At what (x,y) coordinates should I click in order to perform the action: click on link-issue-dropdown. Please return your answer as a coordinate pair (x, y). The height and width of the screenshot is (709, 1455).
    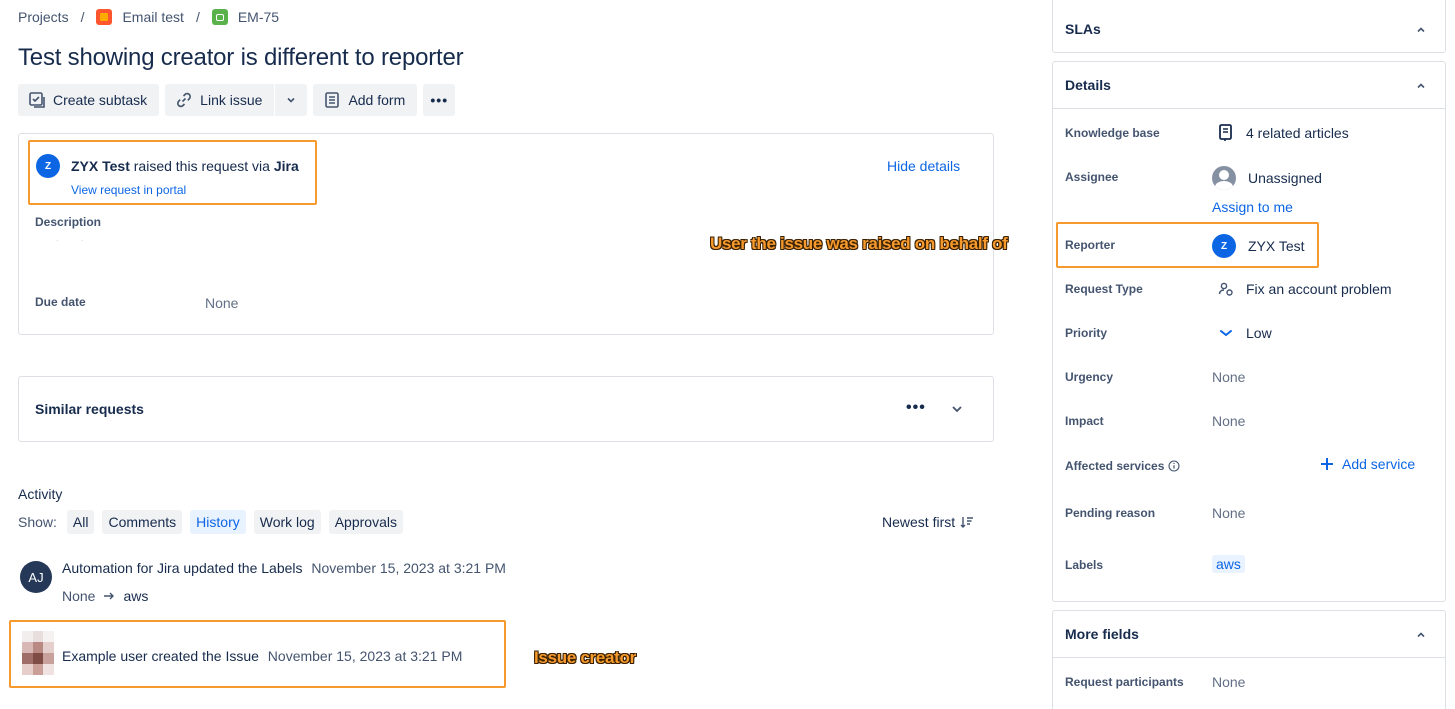
    Looking at the image, I should click on (291, 100).